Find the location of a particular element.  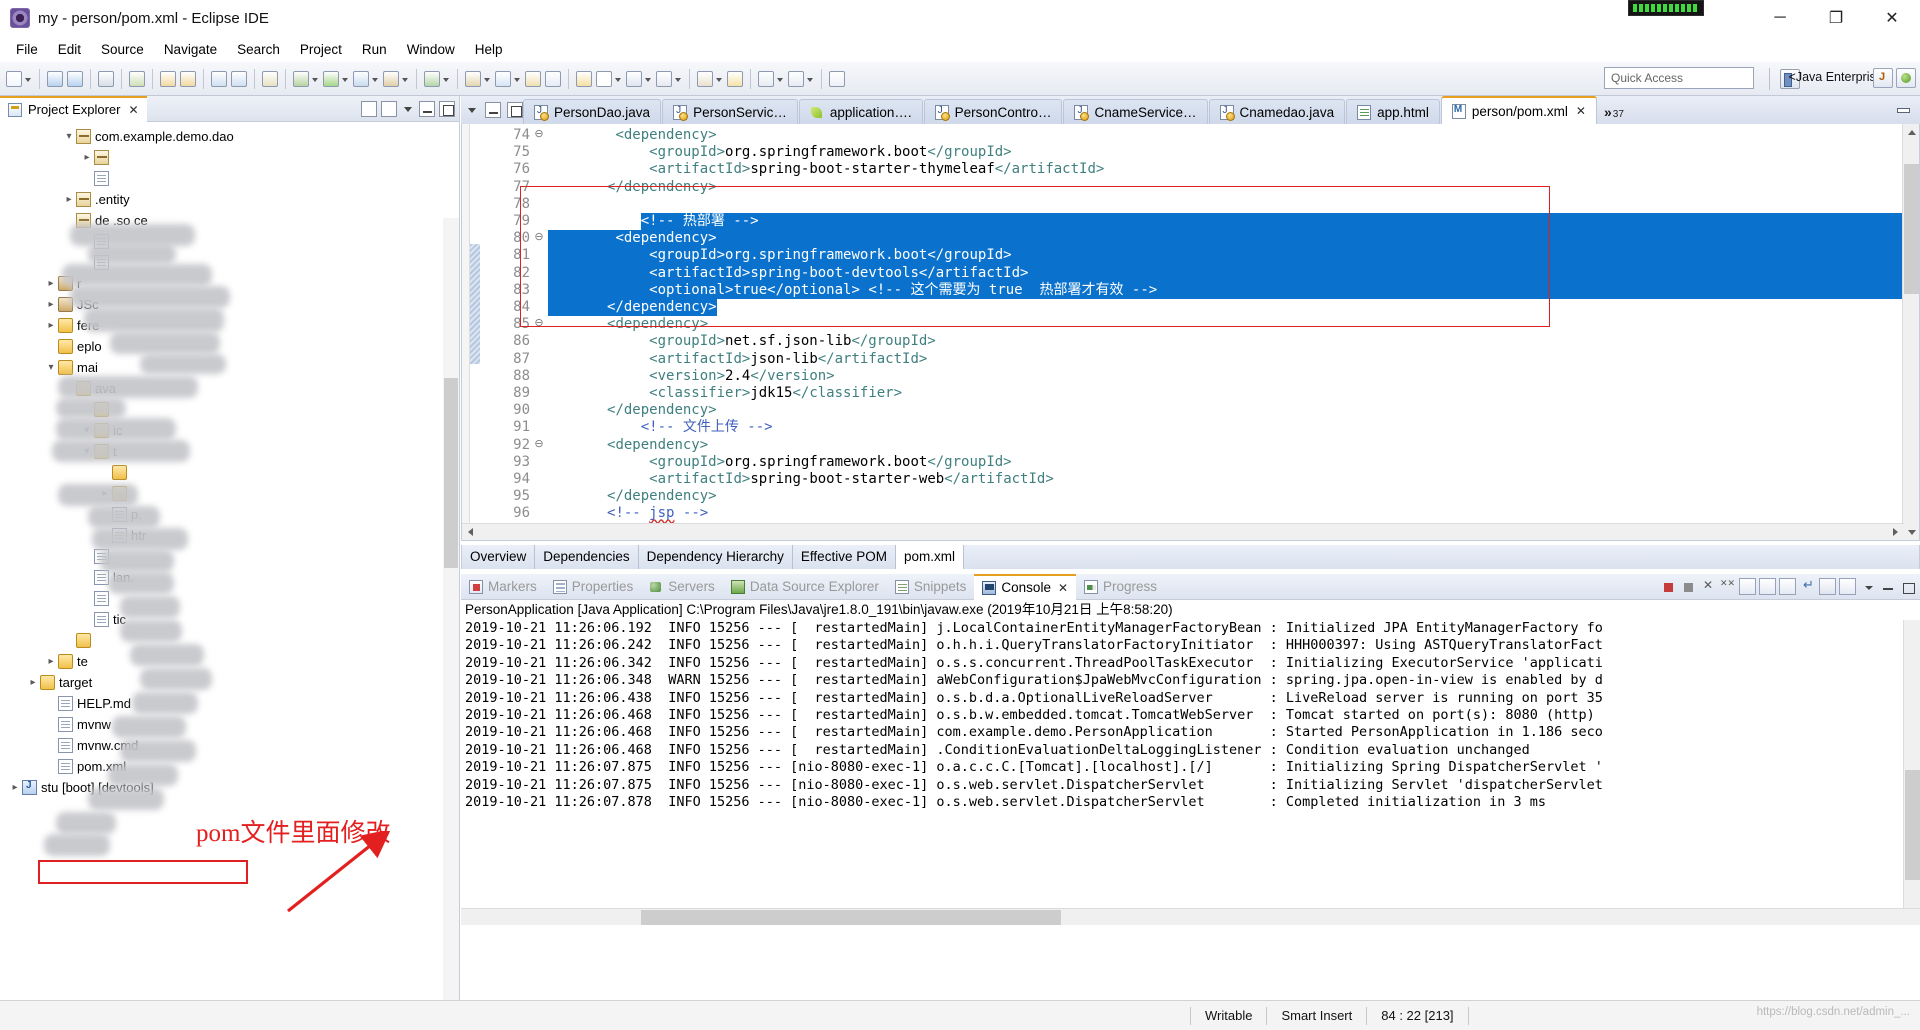

code-line: <artifactId>json-lib</artifactId> is located at coordinates (737, 359).